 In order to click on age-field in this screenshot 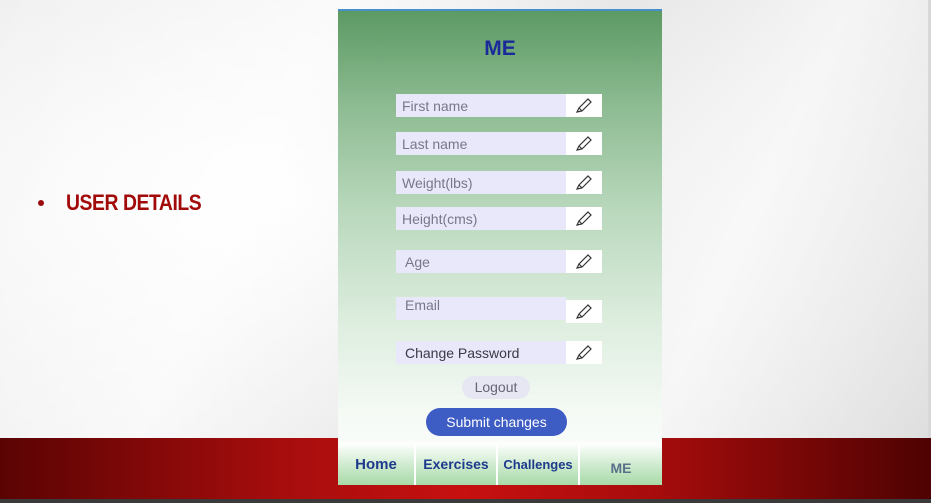, I will do `click(499, 261)`.